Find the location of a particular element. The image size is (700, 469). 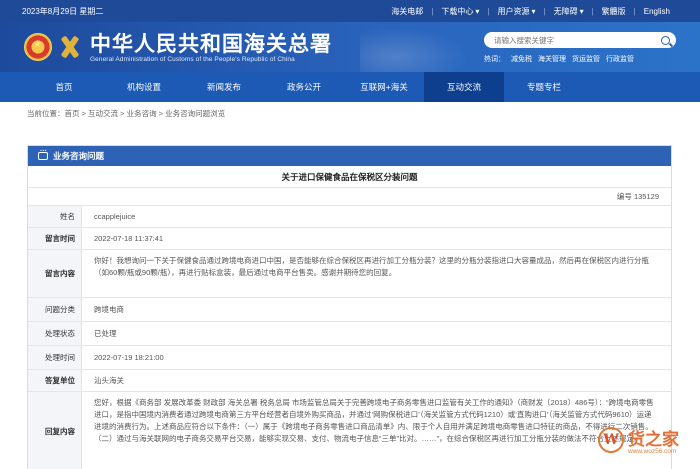

message-time-label: 留言时间 is located at coordinates (55, 238).